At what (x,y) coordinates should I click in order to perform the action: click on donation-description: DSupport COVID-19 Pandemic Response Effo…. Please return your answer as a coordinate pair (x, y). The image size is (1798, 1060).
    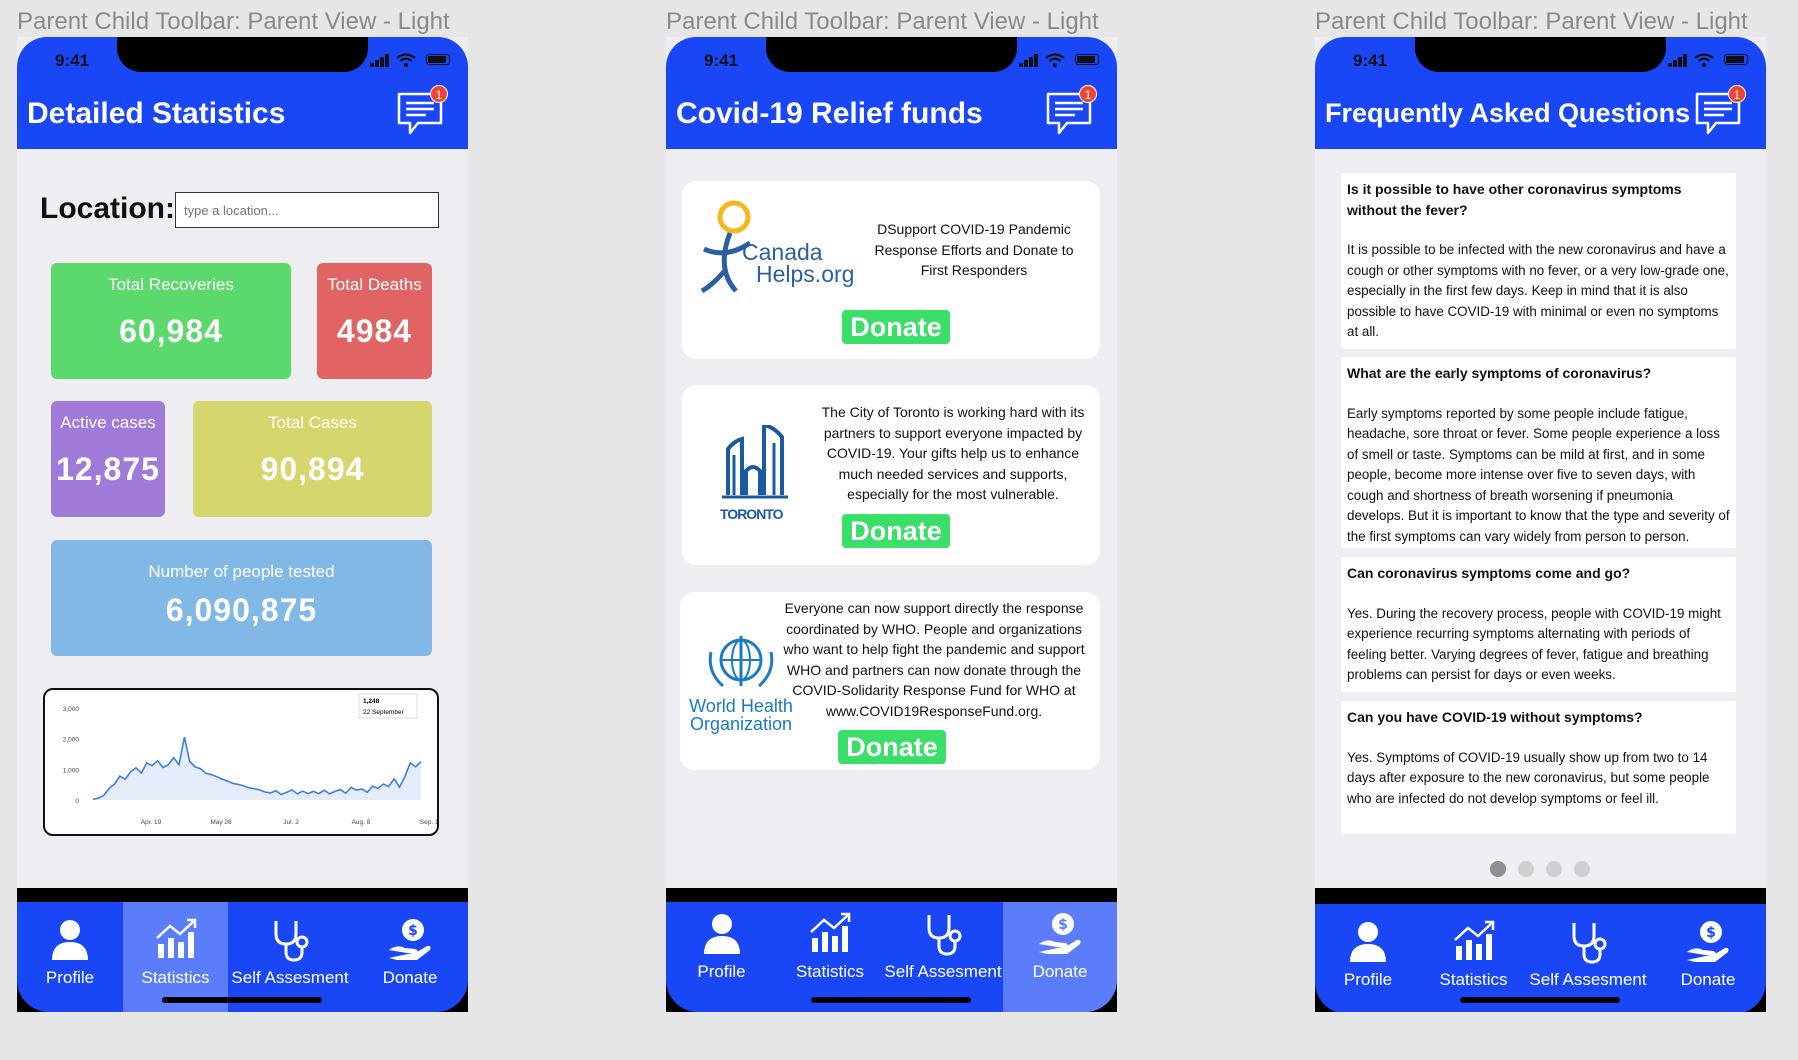
    Looking at the image, I should click on (974, 249).